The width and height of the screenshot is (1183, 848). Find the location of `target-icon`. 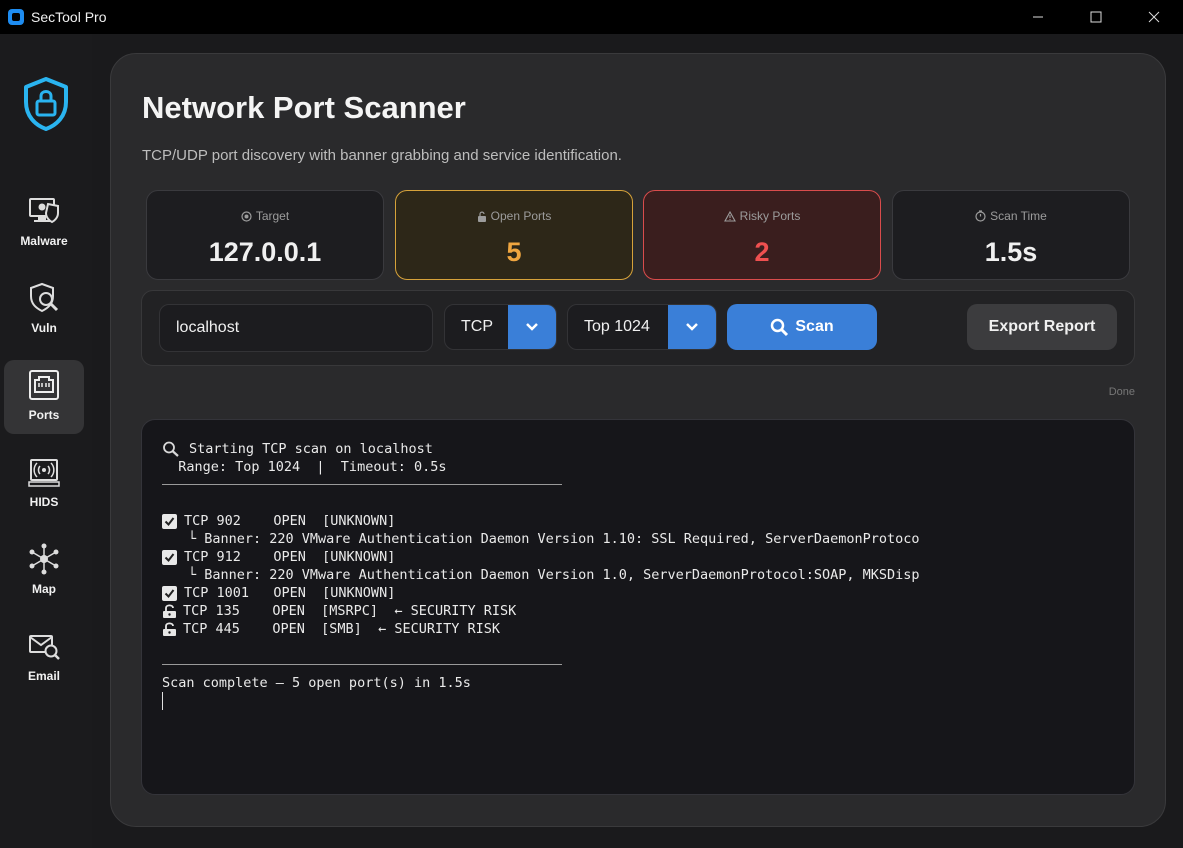

target-icon is located at coordinates (246, 216).